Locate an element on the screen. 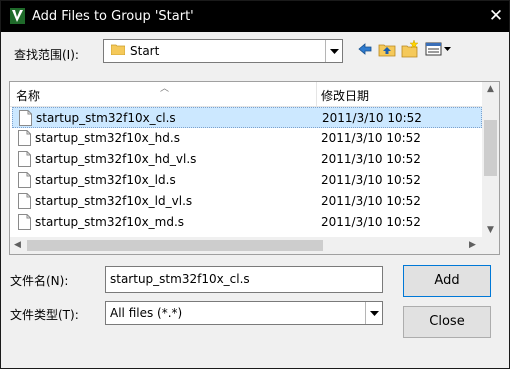 Image resolution: width=510 pixels, height=369 pixels. look-in-label: 查找范围(I): is located at coordinates (46, 55).